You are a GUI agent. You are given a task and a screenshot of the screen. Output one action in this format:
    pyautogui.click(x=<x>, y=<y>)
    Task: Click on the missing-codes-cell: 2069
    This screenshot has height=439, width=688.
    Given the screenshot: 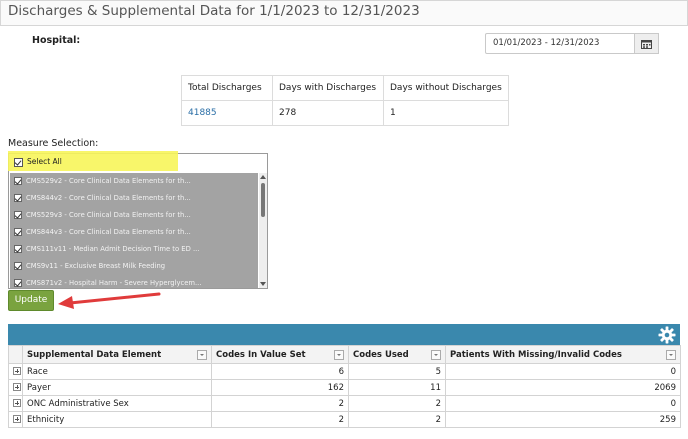 What is the action you would take?
    pyautogui.click(x=563, y=387)
    